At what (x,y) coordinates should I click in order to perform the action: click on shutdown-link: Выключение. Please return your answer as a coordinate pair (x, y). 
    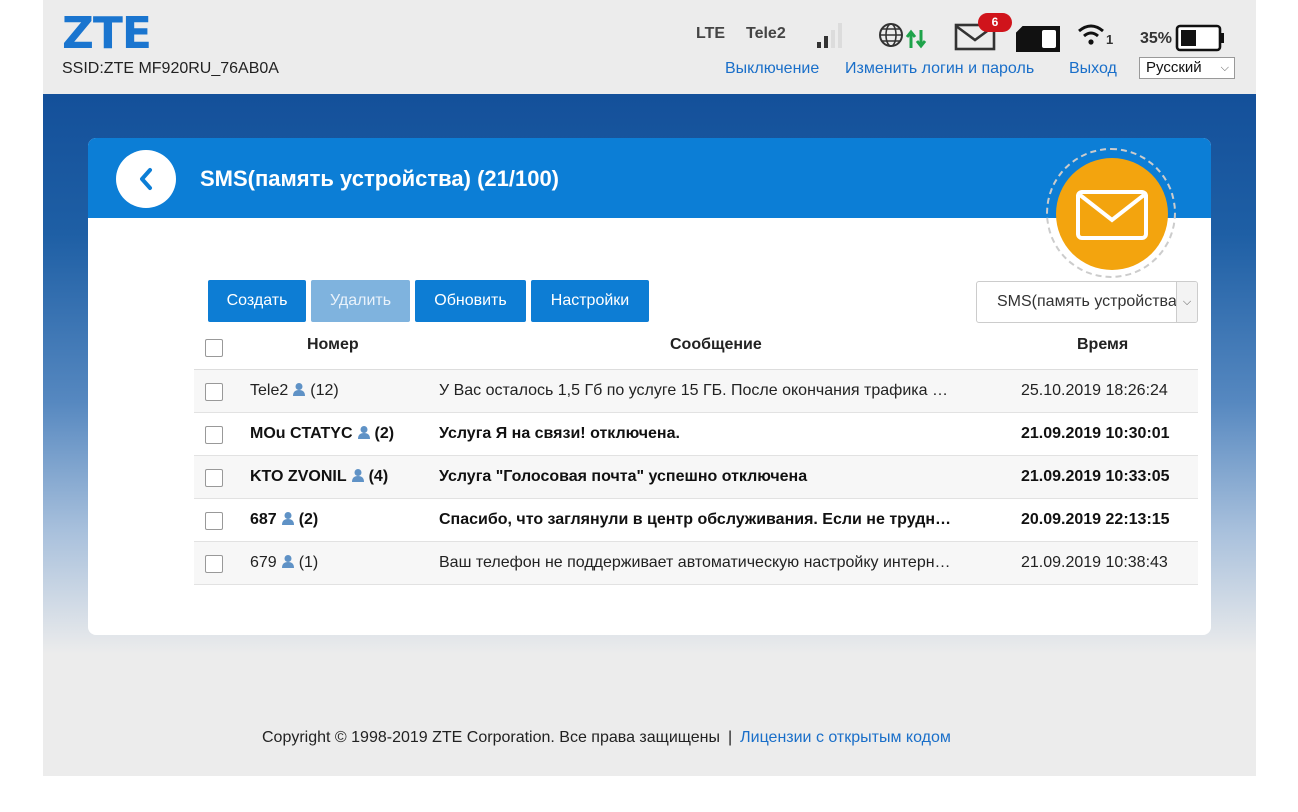
    Looking at the image, I should click on (772, 69).